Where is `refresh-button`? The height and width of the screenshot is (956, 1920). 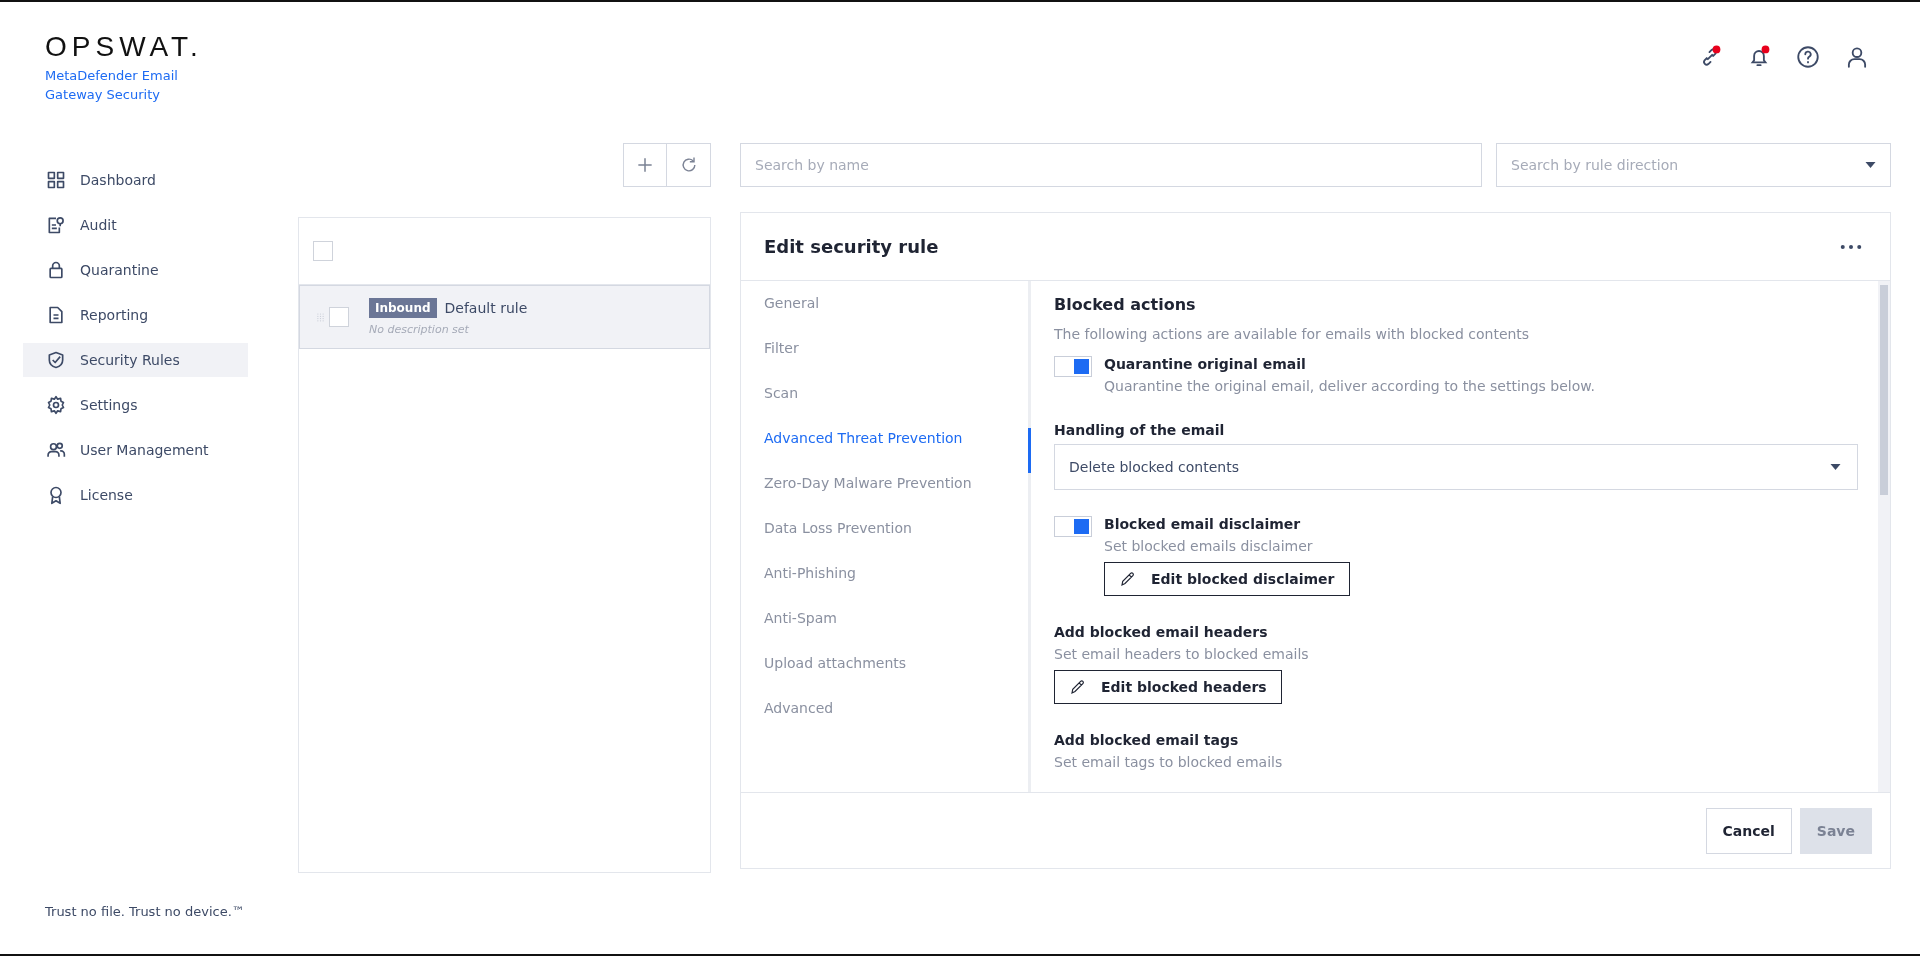 refresh-button is located at coordinates (689, 165).